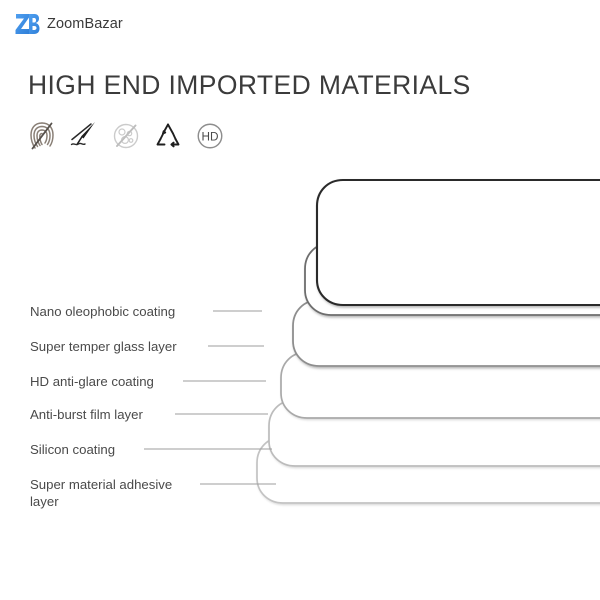 The height and width of the screenshot is (600, 600). What do you see at coordinates (101, 493) in the screenshot?
I see `layer-label-super-material-adhesive-layer: Super material adhesive layer` at bounding box center [101, 493].